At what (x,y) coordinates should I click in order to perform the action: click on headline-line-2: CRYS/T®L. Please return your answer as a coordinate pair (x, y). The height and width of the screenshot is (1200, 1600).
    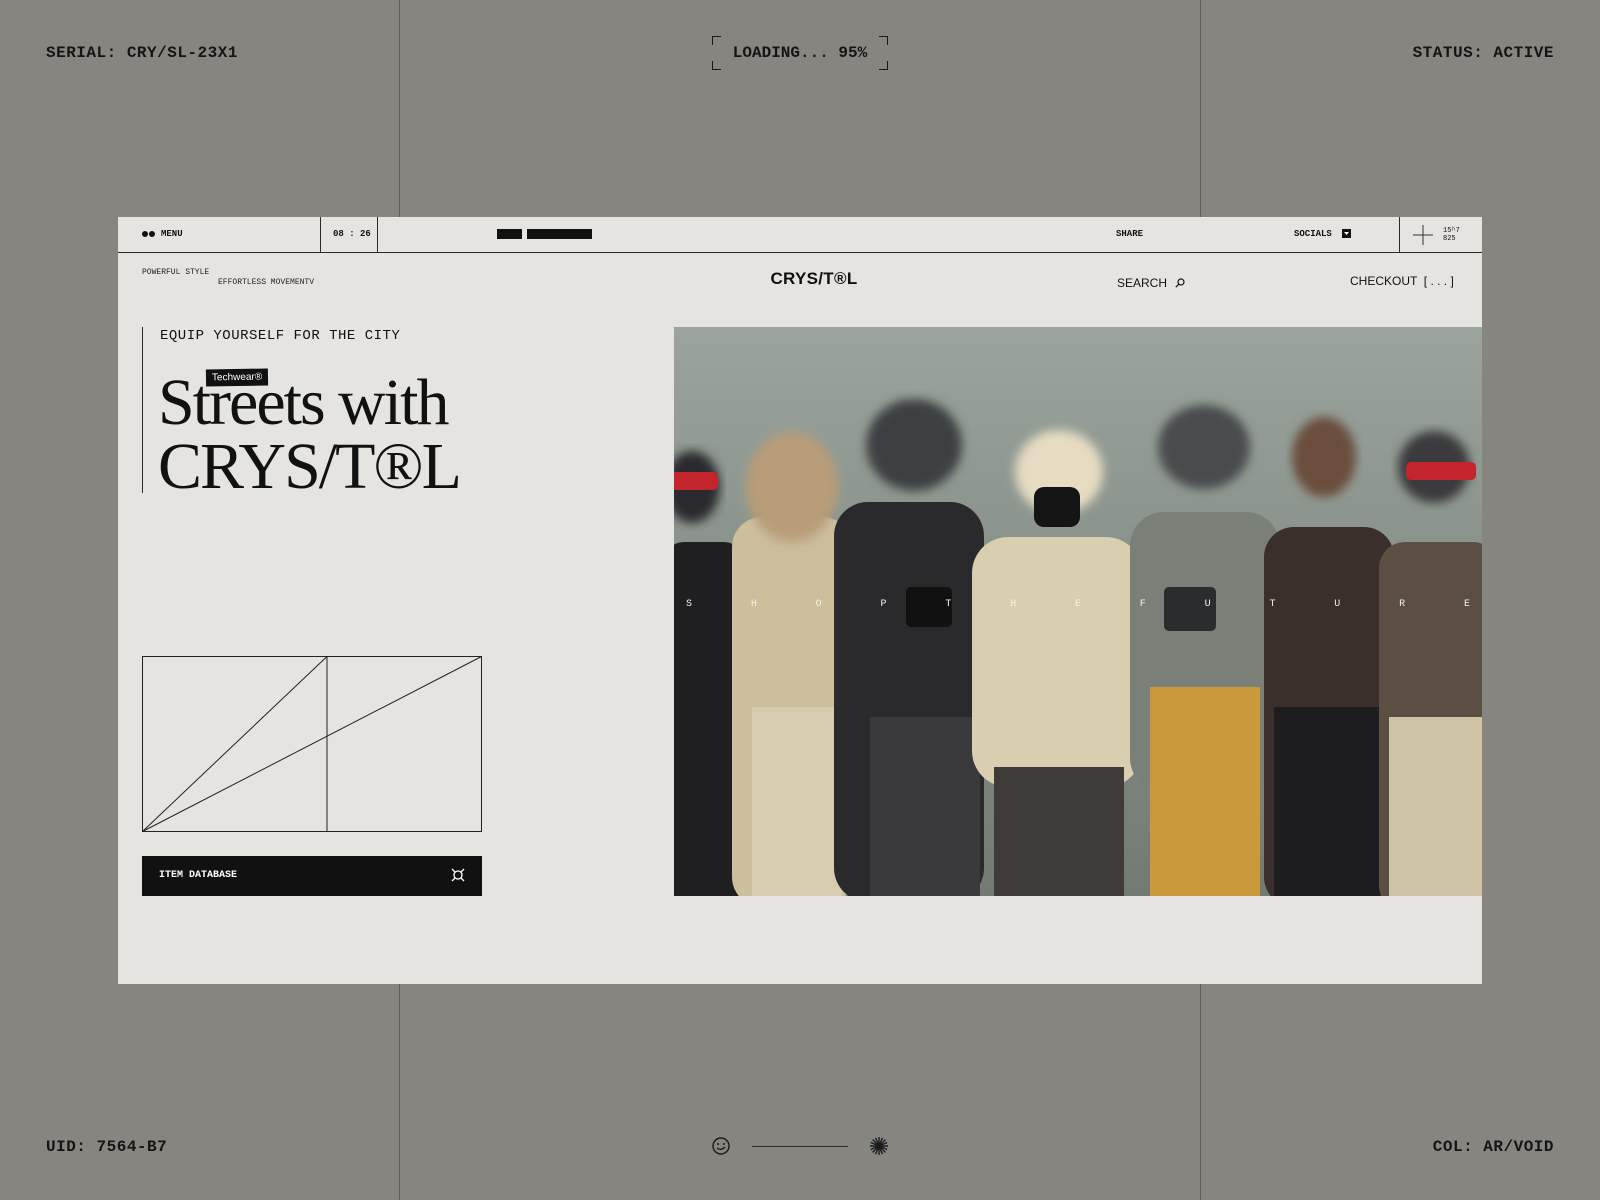
    Looking at the image, I should click on (309, 467).